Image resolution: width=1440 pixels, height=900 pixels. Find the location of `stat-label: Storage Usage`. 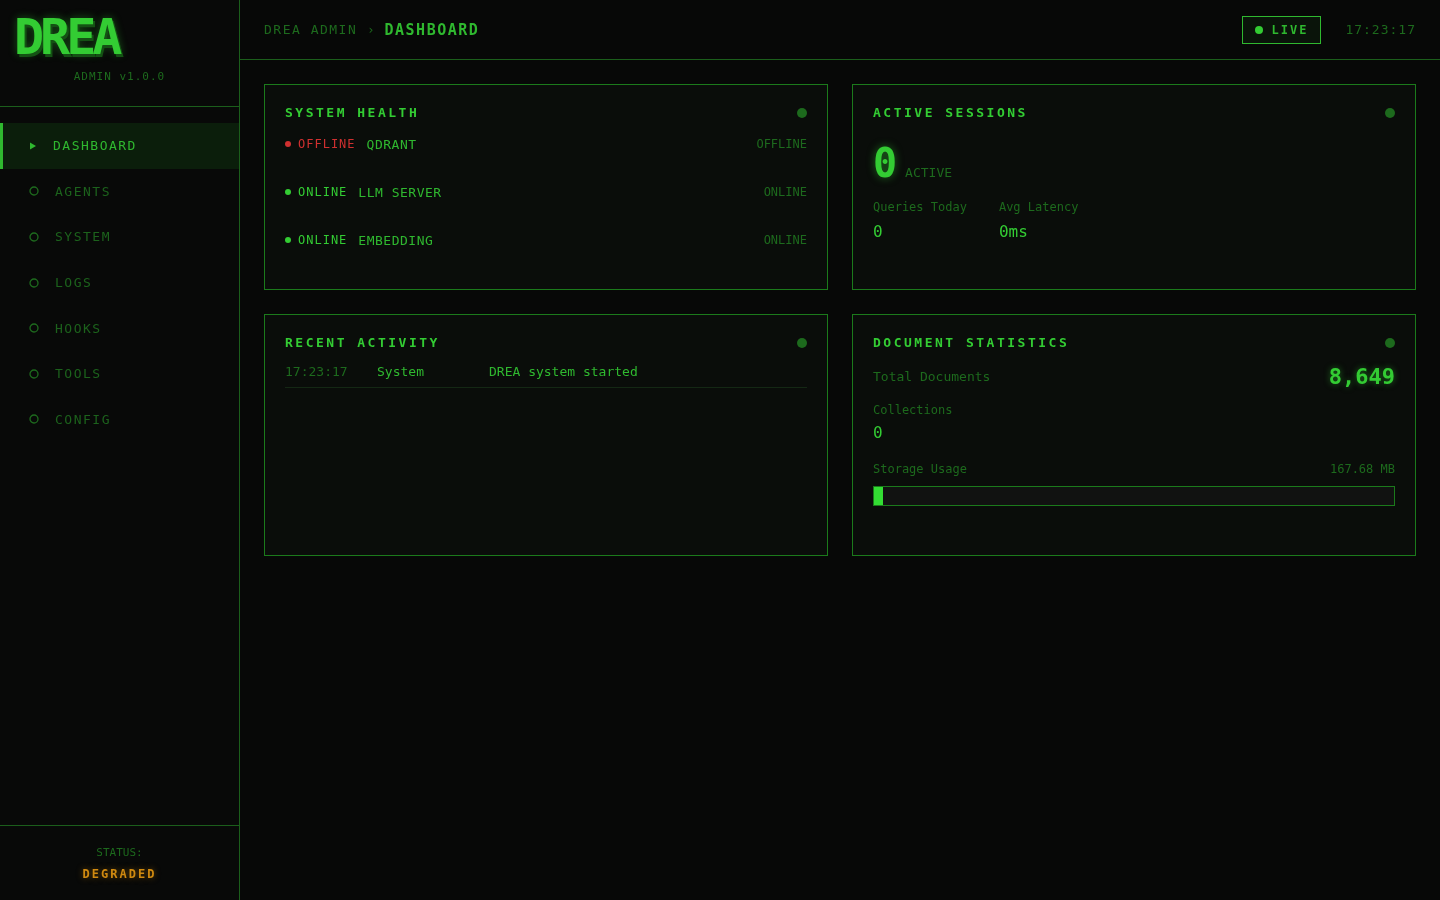

stat-label: Storage Usage is located at coordinates (920, 469).